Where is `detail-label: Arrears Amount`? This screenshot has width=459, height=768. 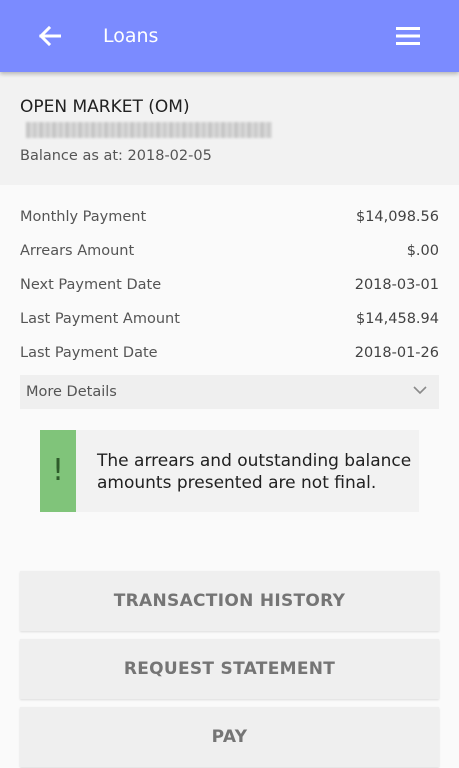
detail-label: Arrears Amount is located at coordinates (77, 251).